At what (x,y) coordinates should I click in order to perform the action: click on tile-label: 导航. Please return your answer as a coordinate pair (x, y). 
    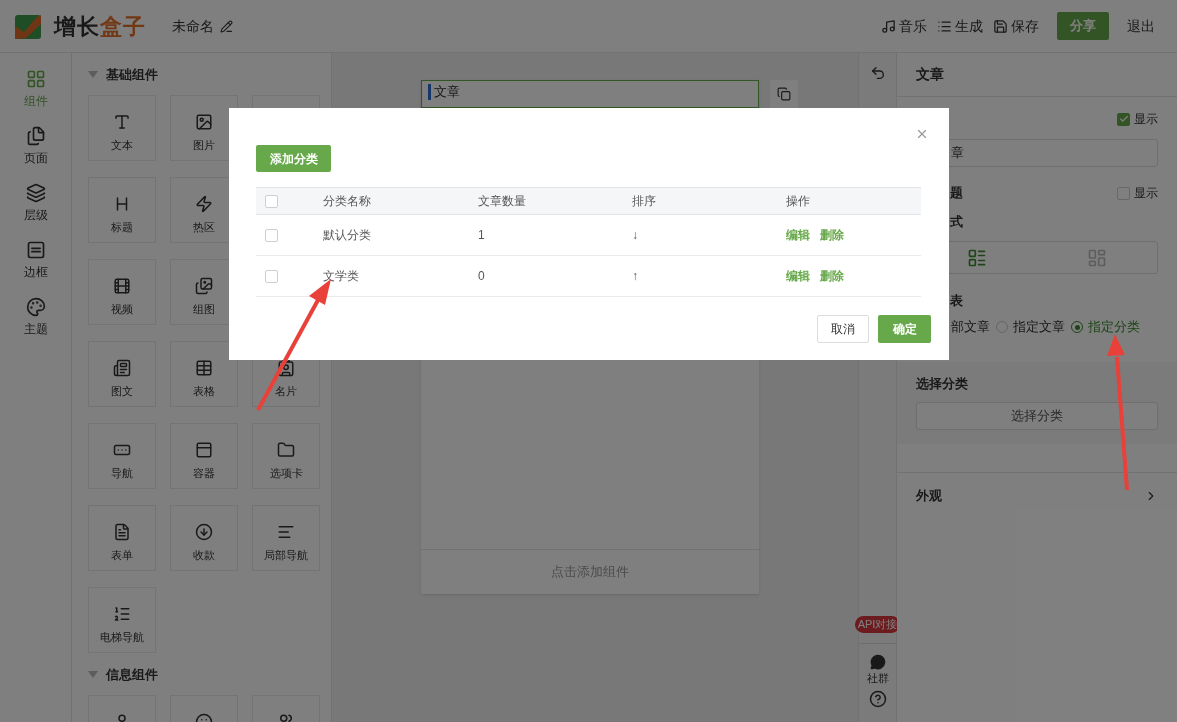
    Looking at the image, I should click on (122, 473).